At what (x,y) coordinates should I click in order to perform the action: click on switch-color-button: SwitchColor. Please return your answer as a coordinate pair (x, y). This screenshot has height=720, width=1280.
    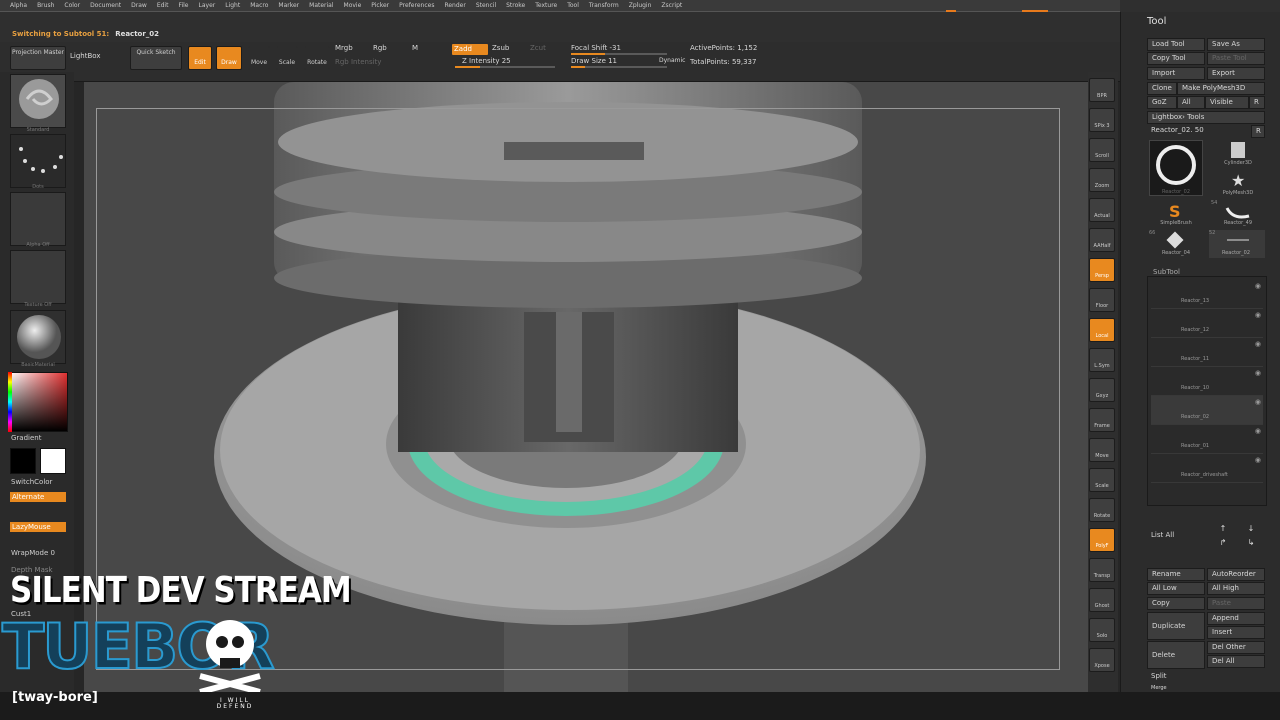
    Looking at the image, I should click on (31, 482).